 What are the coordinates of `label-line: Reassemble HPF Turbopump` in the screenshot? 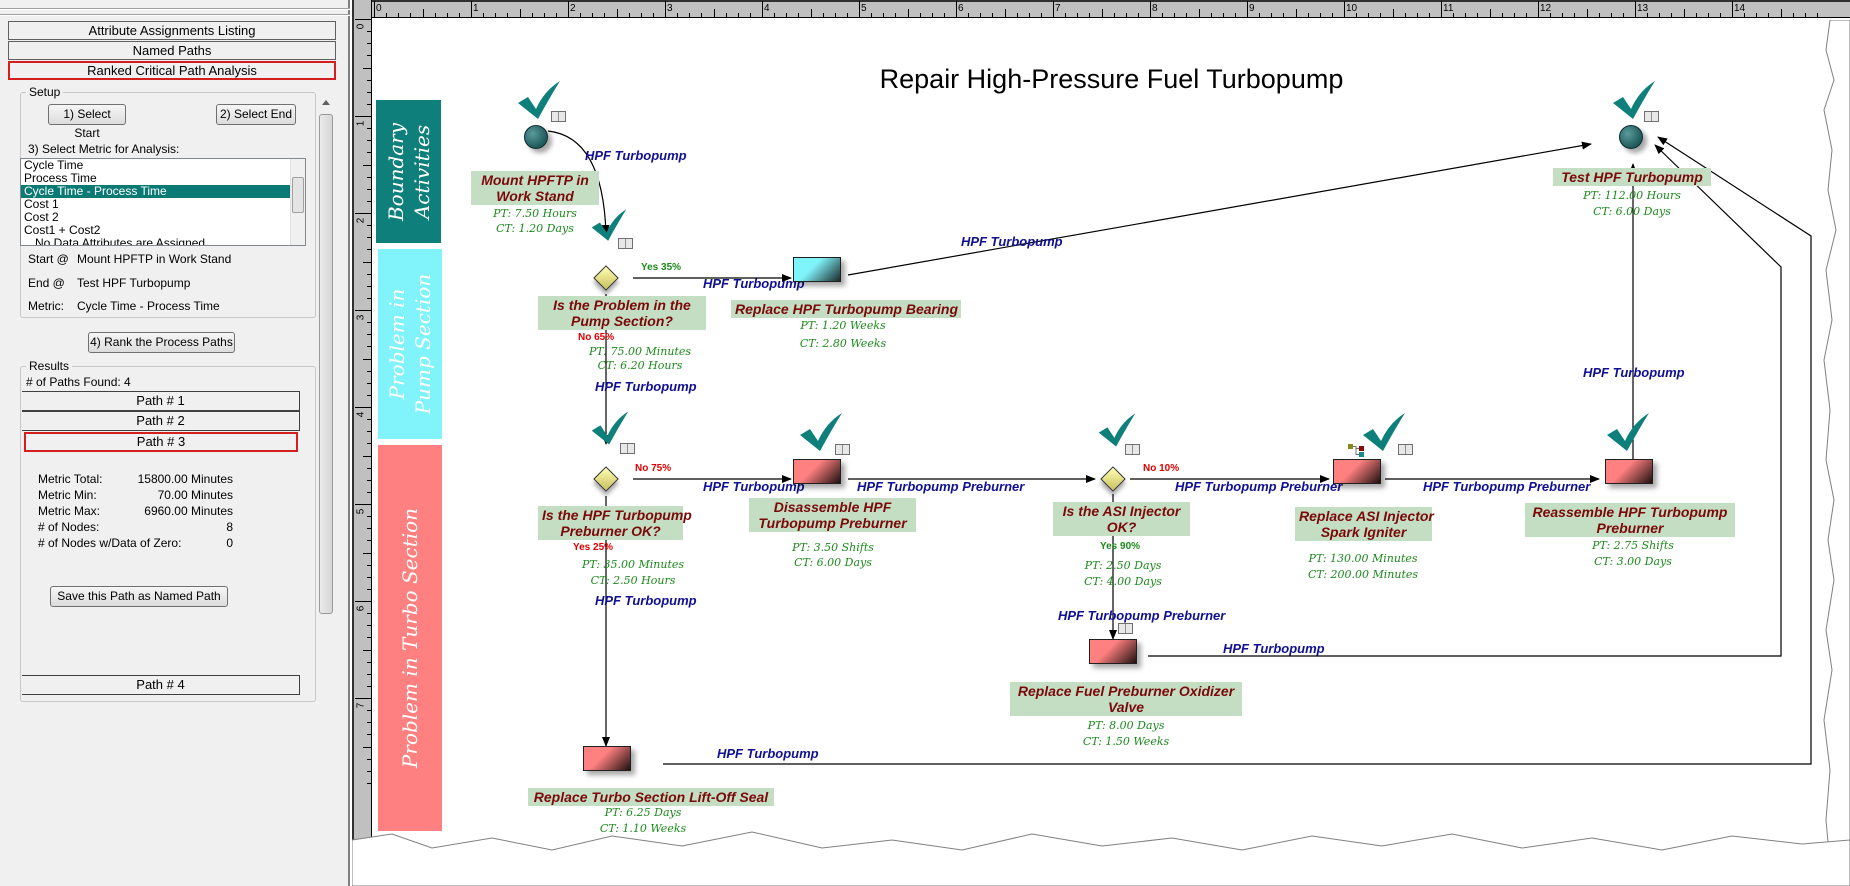 It's located at (1630, 512).